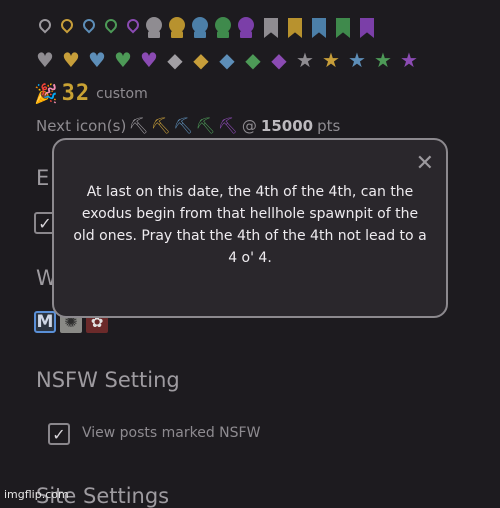 This screenshot has height=508, width=500. I want to click on next-icon-points: 15000, so click(287, 125).